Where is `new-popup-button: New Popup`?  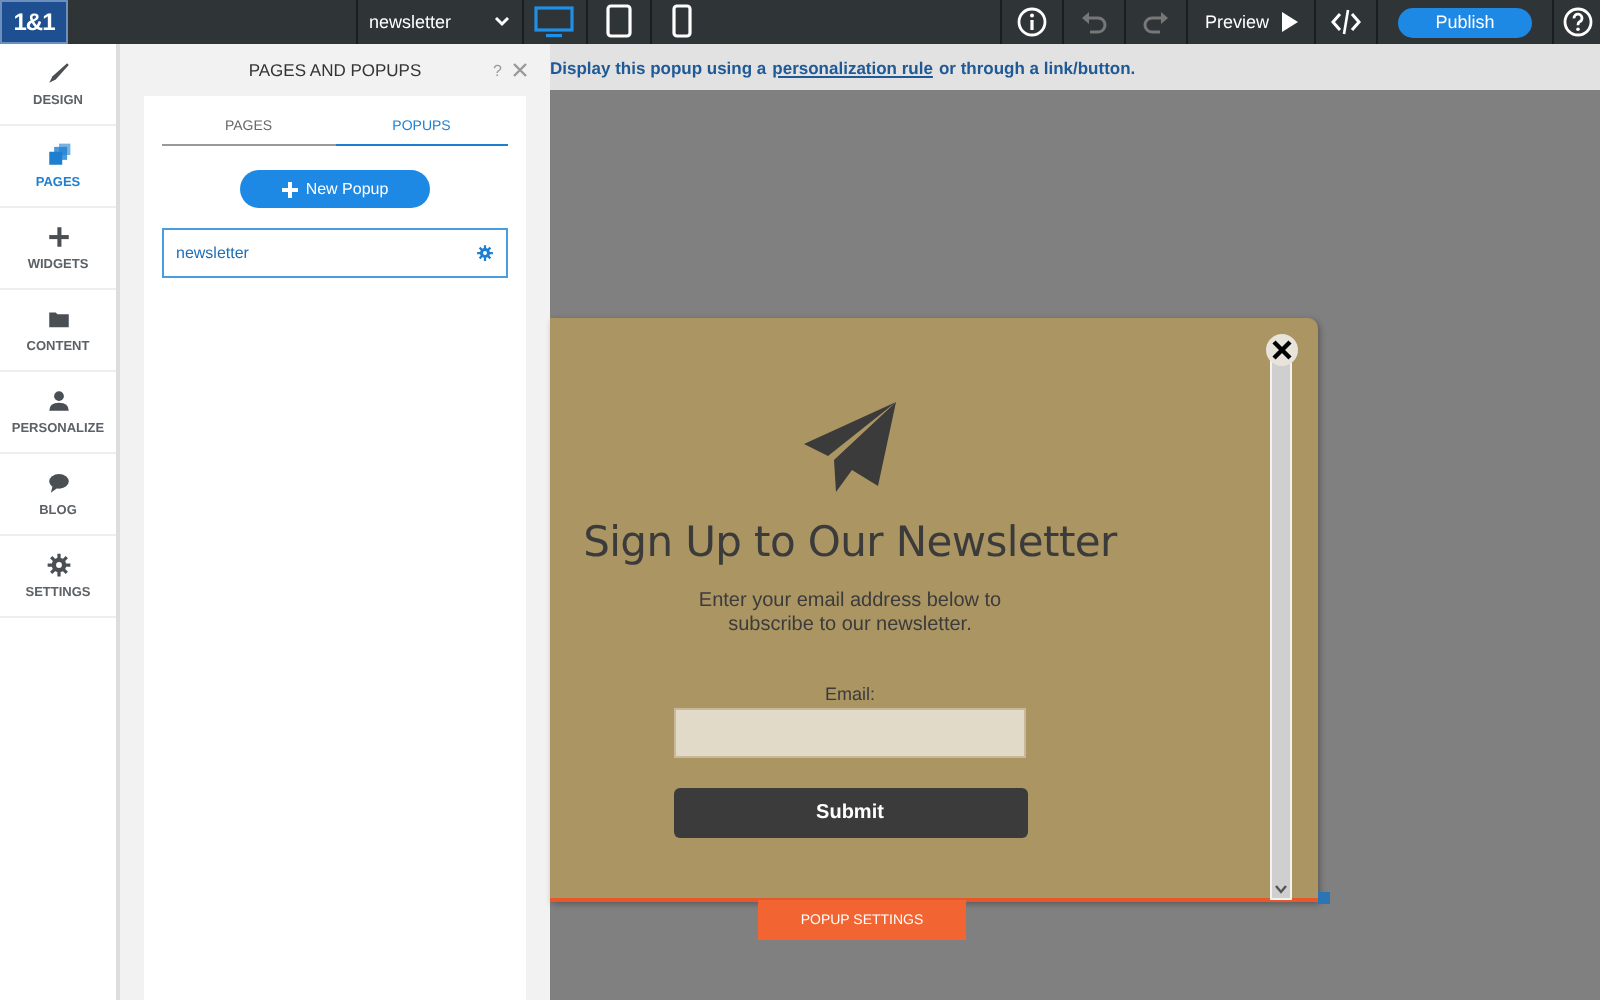
new-popup-button: New Popup is located at coordinates (335, 189).